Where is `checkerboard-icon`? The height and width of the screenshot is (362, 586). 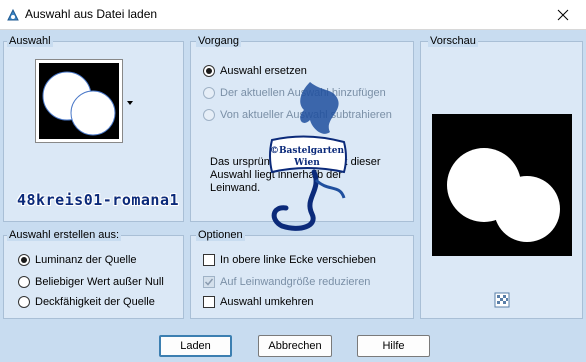 checkerboard-icon is located at coordinates (502, 300).